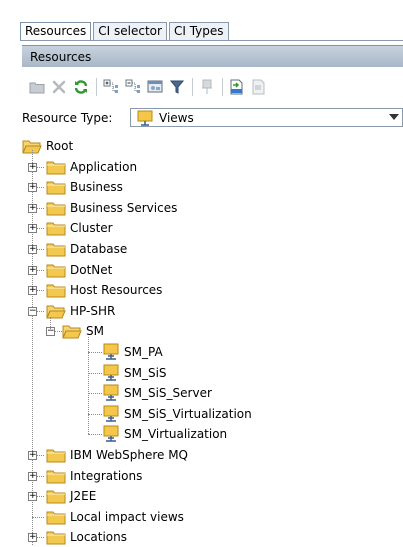 This screenshot has width=403, height=547. What do you see at coordinates (145, 373) in the screenshot?
I see `tree-item-label: SM_SiS` at bounding box center [145, 373].